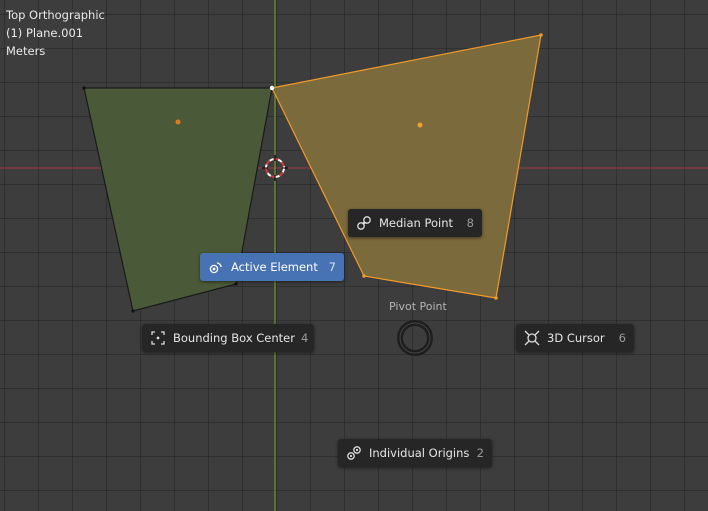 The width and height of the screenshot is (708, 511). Describe the element at coordinates (415, 338) in the screenshot. I see `pie-menu-center-ring` at that location.